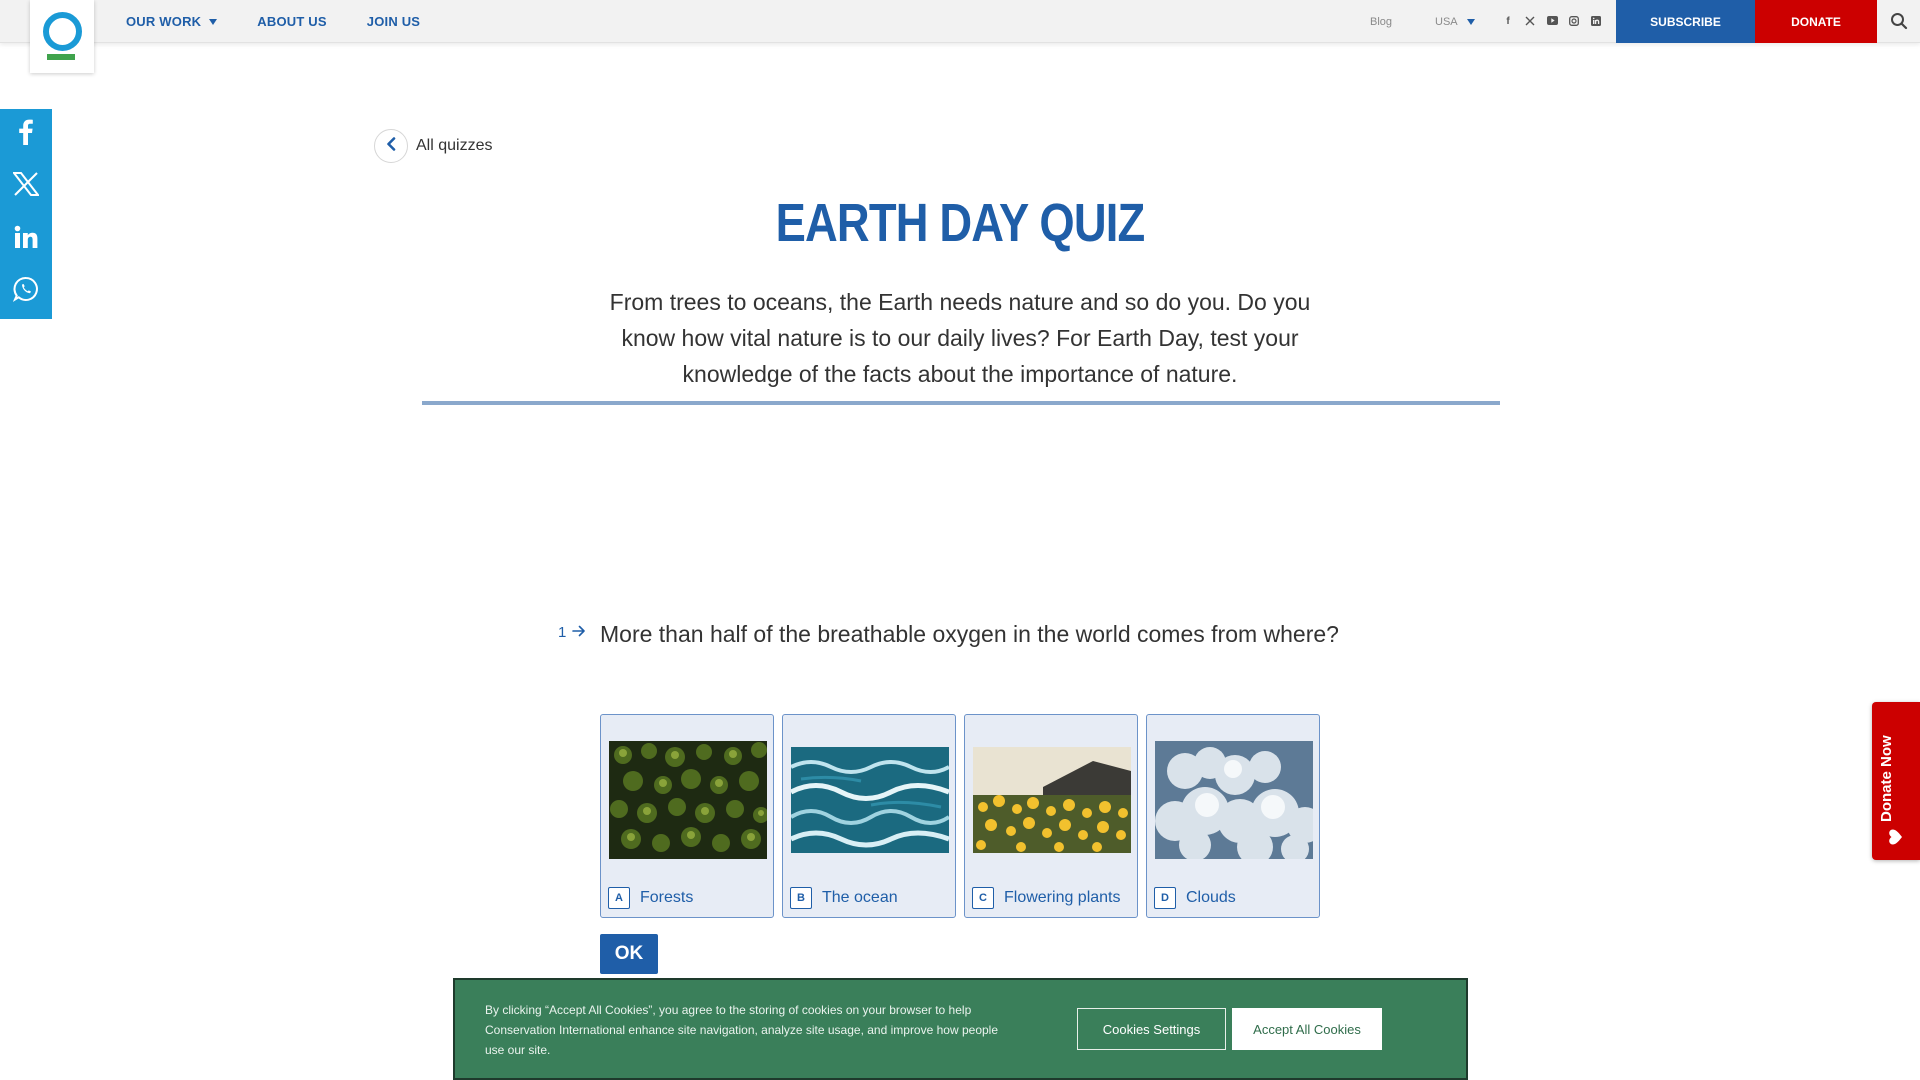 The height and width of the screenshot is (1080, 1920). I want to click on logo-ring-mark, so click(62, 31).